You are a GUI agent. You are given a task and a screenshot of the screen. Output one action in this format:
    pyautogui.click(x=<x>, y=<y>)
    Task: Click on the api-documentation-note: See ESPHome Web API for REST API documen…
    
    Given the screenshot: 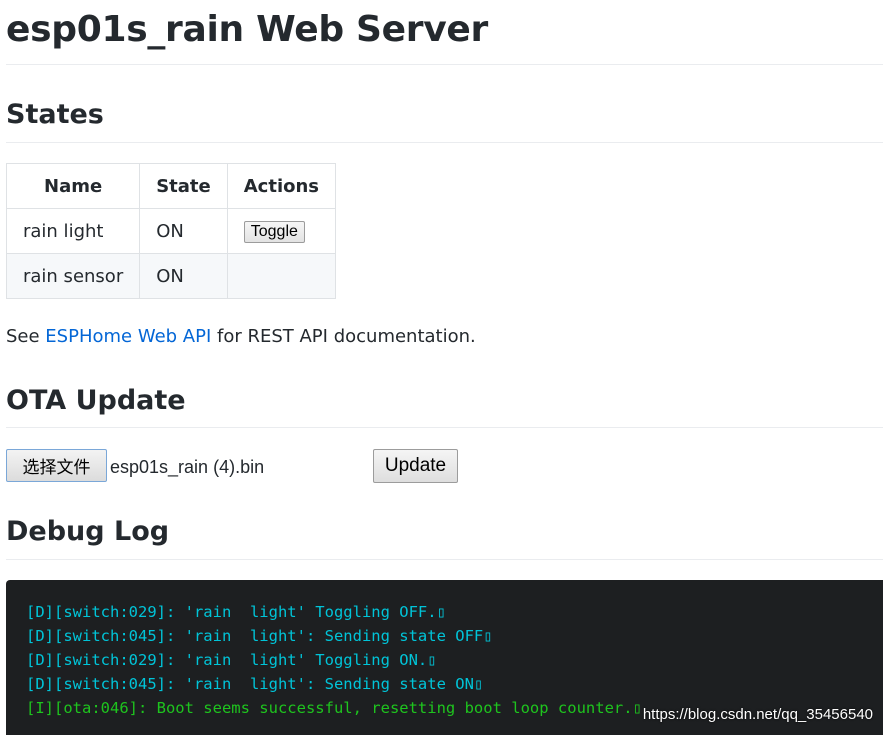 What is the action you would take?
    pyautogui.click(x=241, y=337)
    